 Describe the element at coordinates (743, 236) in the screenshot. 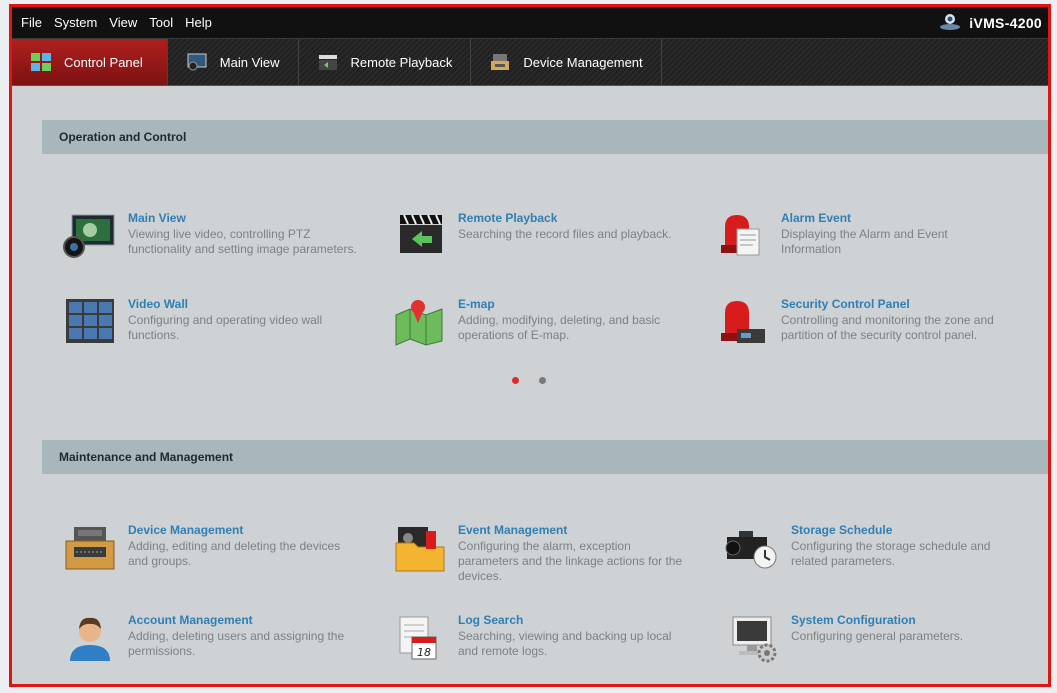

I see `alarm-light-icon` at that location.